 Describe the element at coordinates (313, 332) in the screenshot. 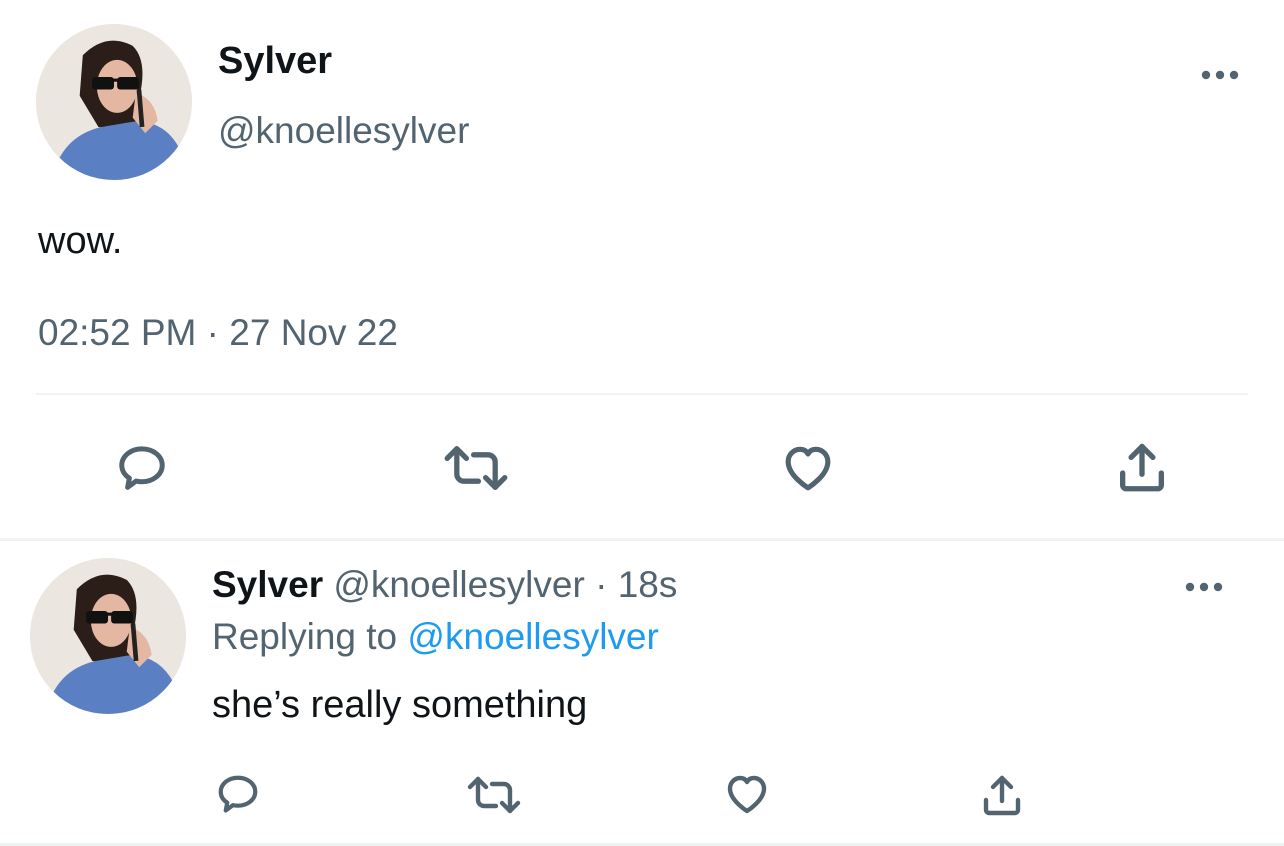

I see `tweet-date: 27 Nov 22` at that location.